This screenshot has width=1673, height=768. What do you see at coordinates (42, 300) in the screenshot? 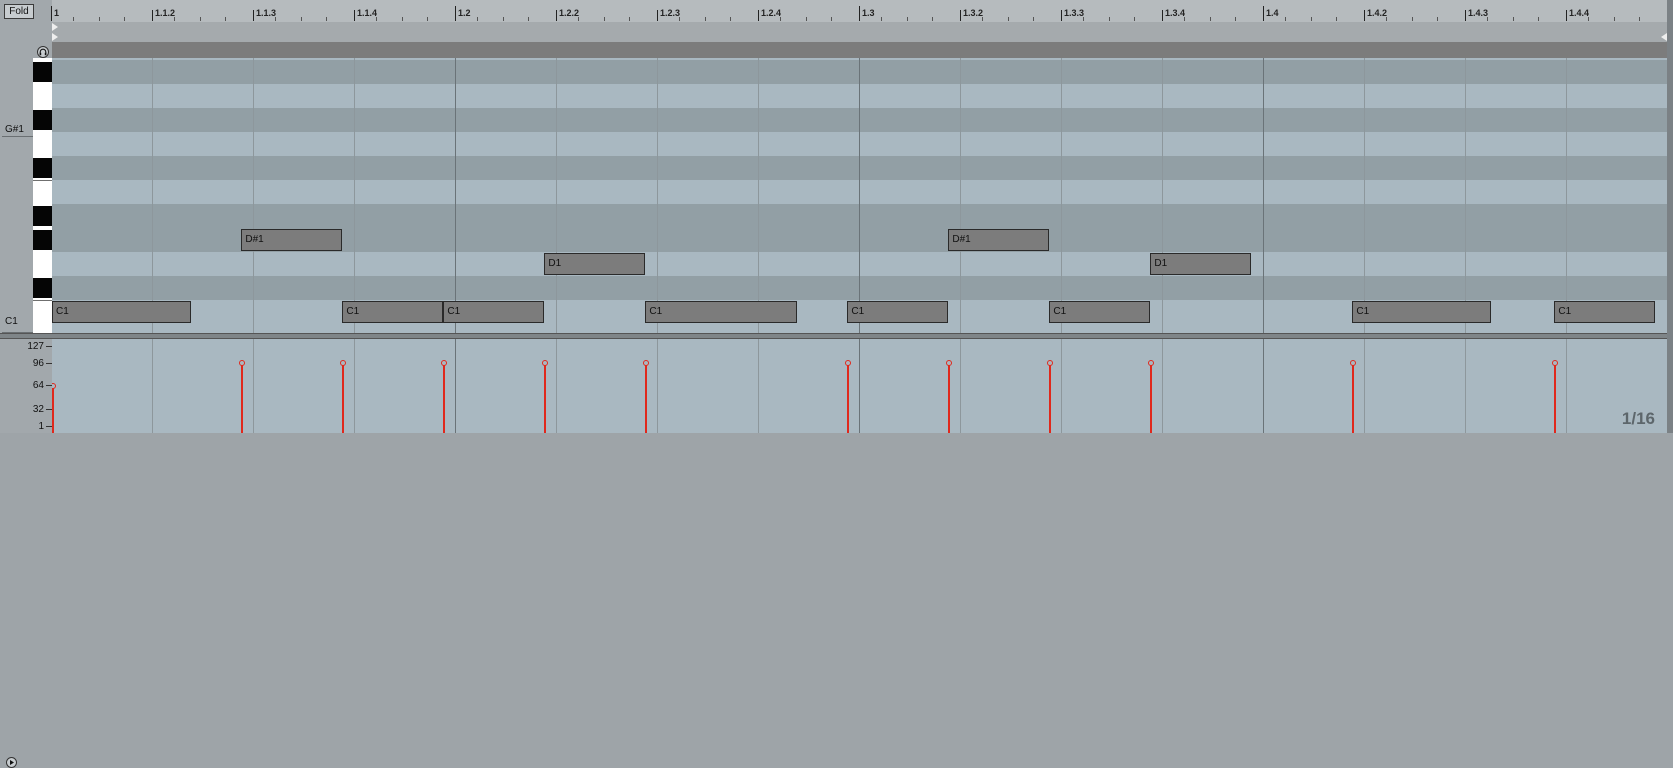
I see `white-key-separator` at bounding box center [42, 300].